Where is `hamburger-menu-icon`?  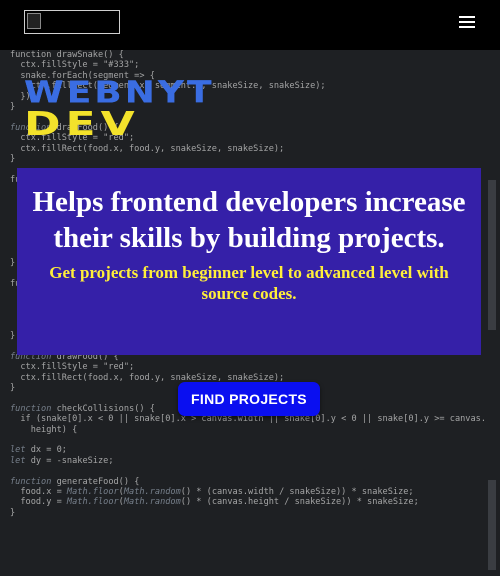
hamburger-menu-icon is located at coordinates (467, 22).